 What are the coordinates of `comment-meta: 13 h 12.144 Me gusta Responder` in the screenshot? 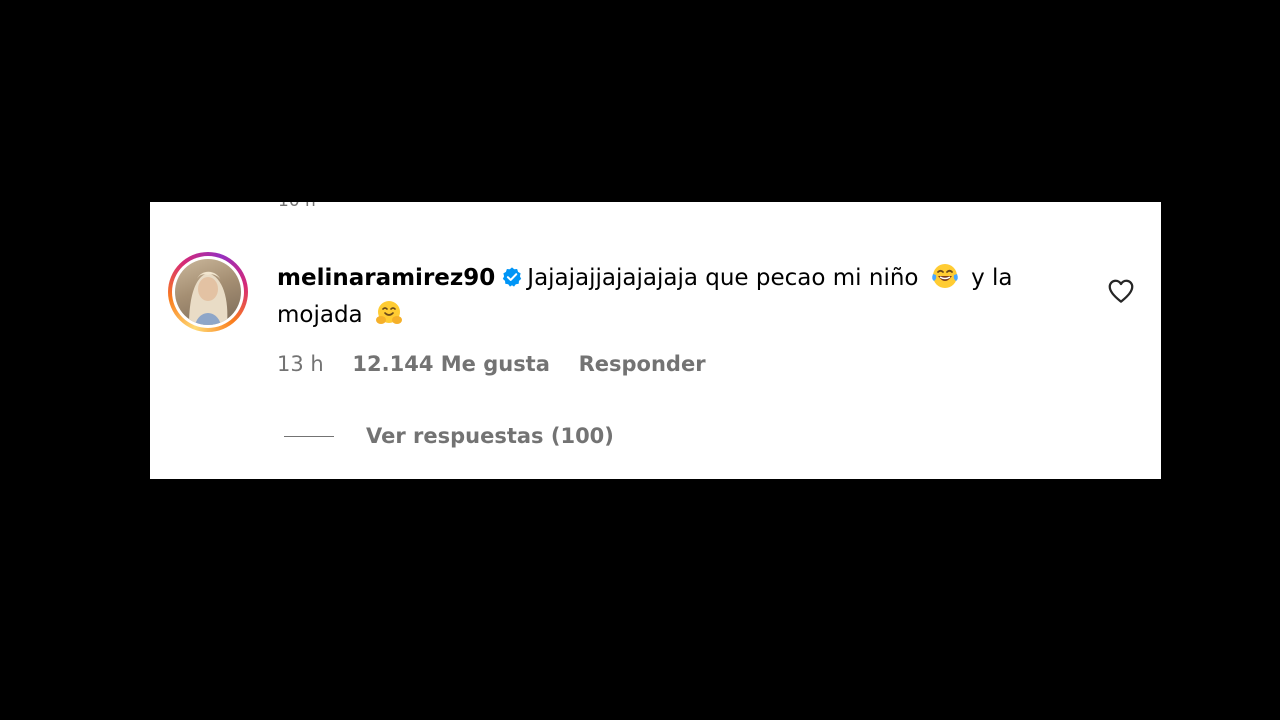 It's located at (502, 364).